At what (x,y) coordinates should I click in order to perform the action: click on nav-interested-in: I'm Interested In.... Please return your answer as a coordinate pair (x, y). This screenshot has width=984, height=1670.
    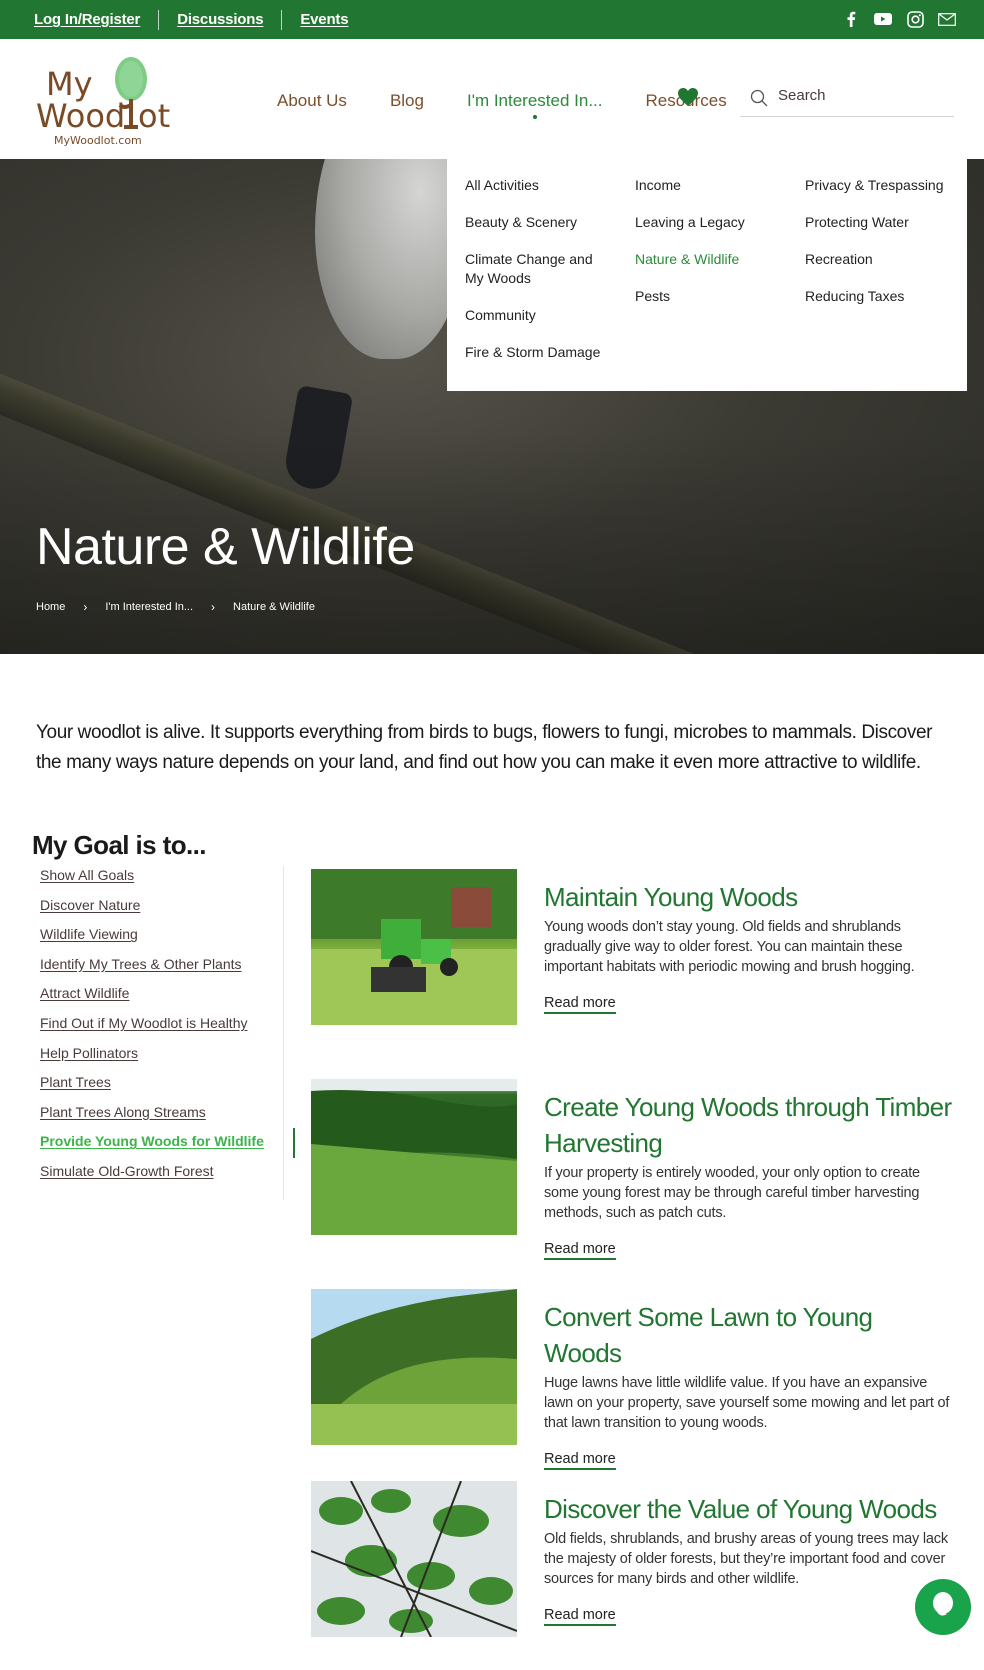
    Looking at the image, I should click on (535, 101).